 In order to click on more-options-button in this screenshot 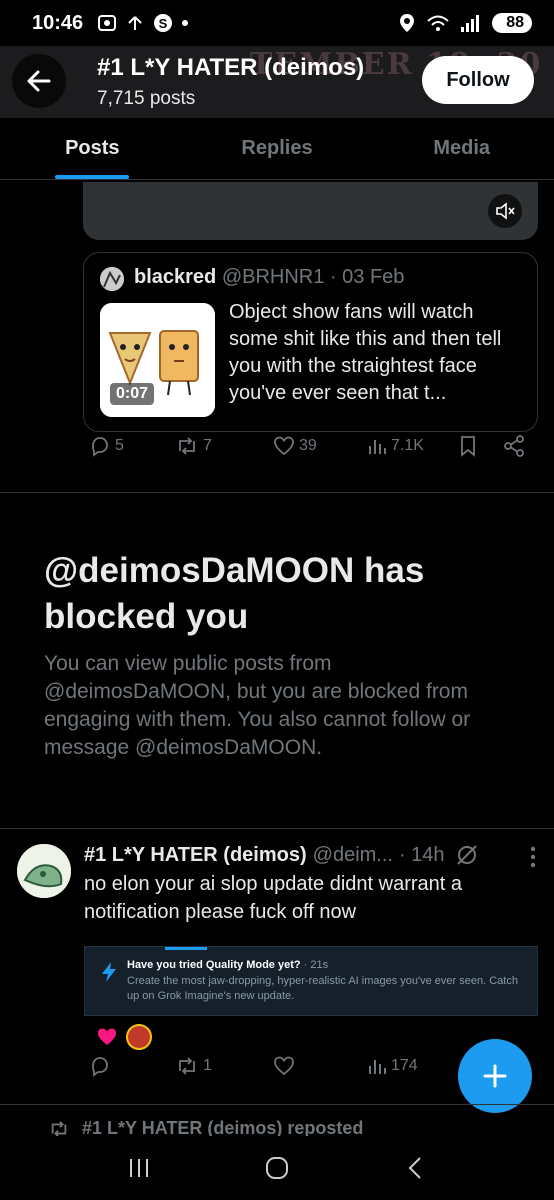, I will do `click(533, 859)`.